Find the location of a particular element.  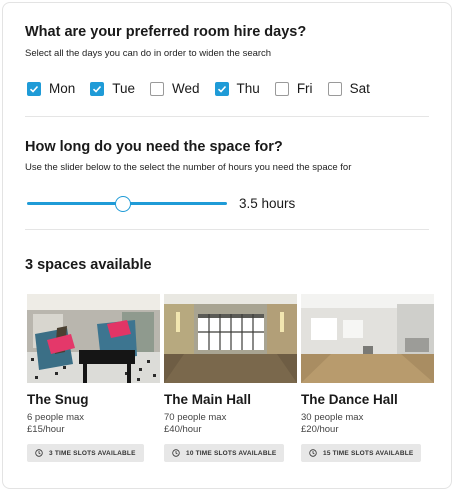

time-slots-label: 10 TIME SLOTS AVAILABLE is located at coordinates (231, 453).